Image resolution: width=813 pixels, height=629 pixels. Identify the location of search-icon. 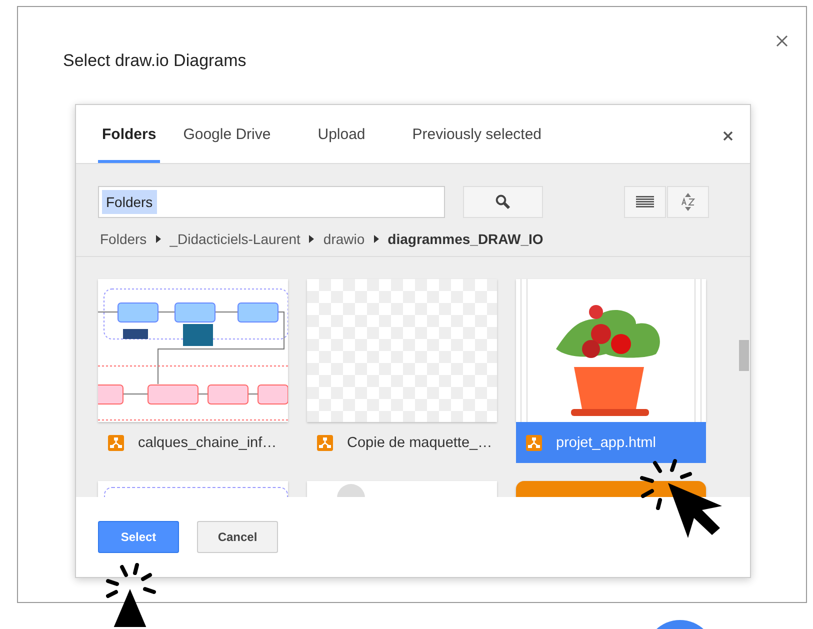
(503, 202).